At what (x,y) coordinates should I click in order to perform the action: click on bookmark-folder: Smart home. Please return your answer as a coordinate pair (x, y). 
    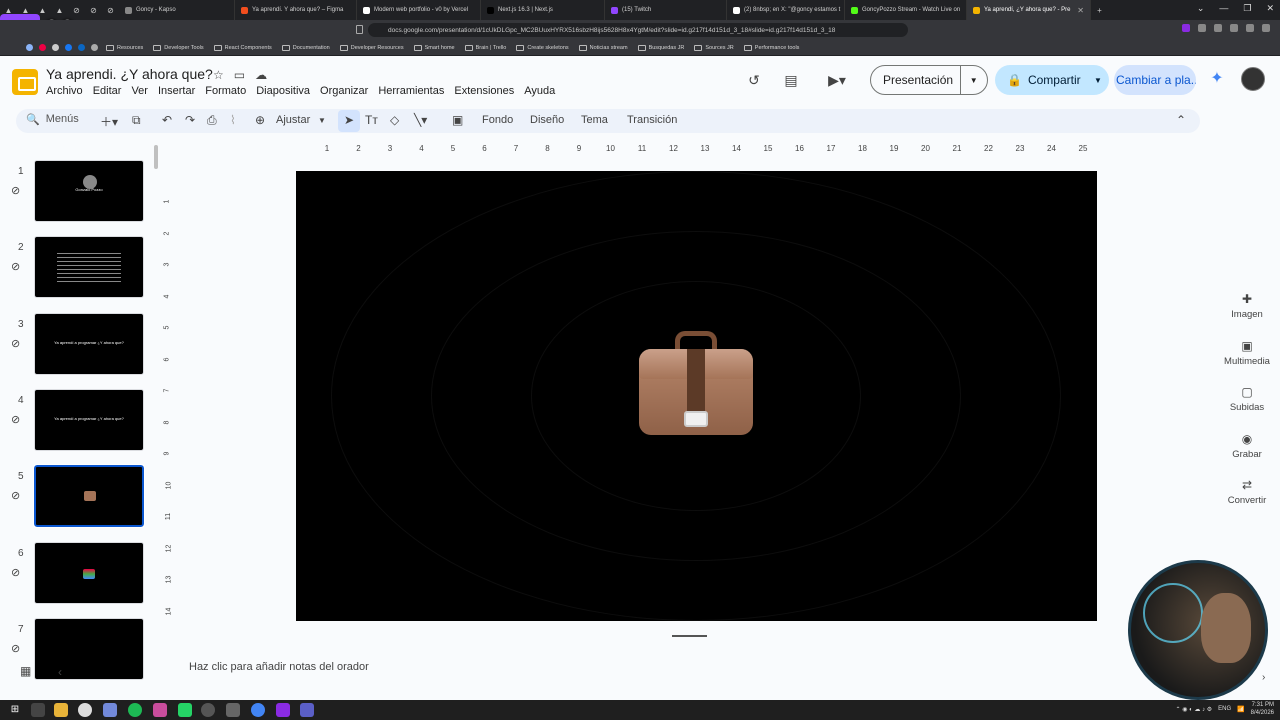
    Looking at the image, I should click on (434, 47).